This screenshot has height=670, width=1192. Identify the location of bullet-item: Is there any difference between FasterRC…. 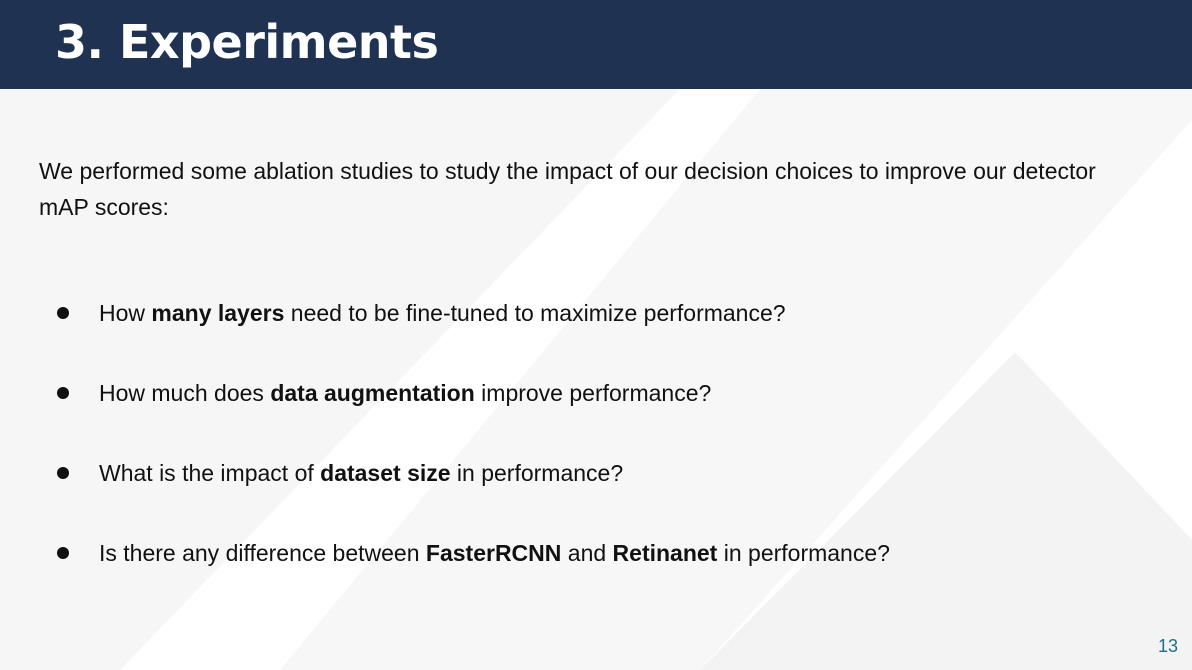
(554, 553).